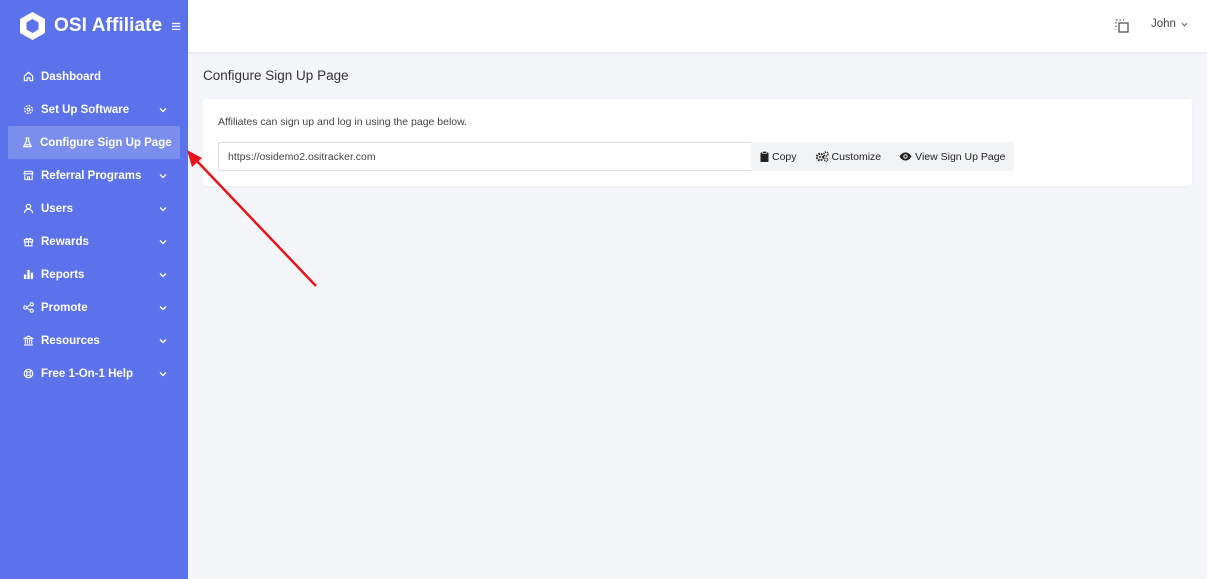 Image resolution: width=1207 pixels, height=579 pixels. What do you see at coordinates (28, 209) in the screenshot?
I see `user-icon` at bounding box center [28, 209].